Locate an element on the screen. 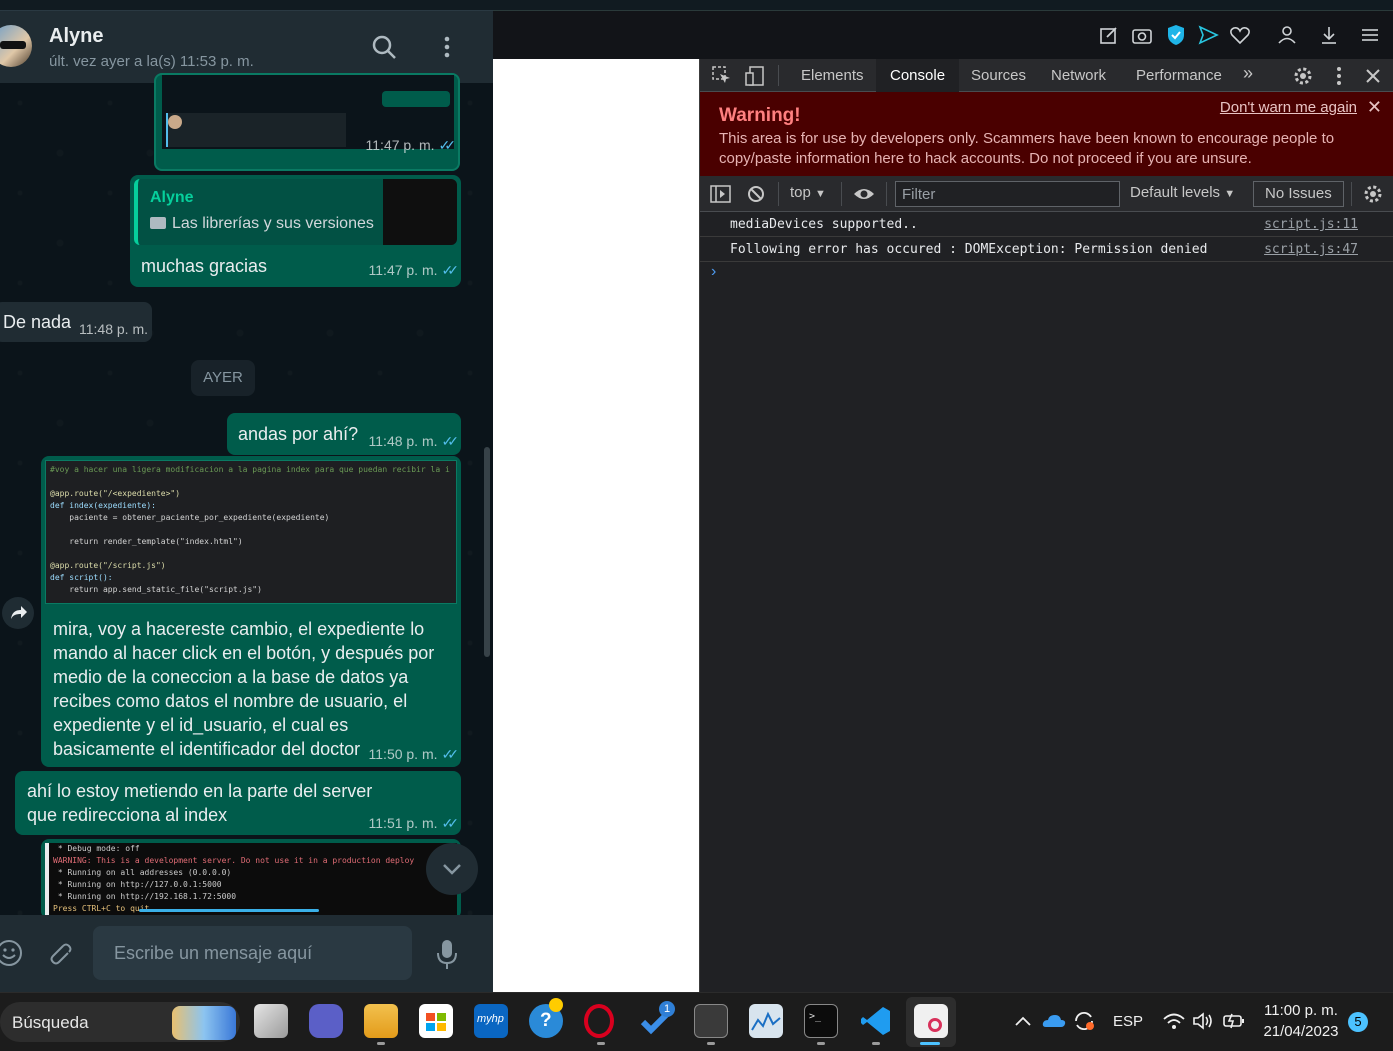  sidebar-toggle-icon is located at coordinates (721, 194).